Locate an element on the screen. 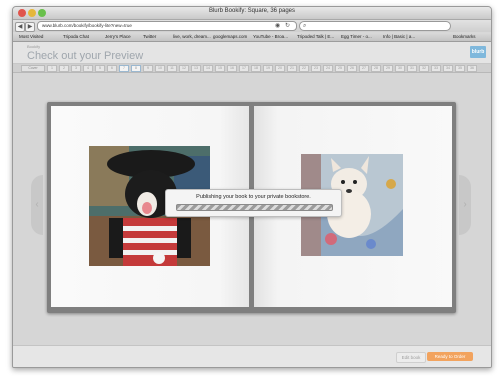 The image size is (500, 376). bookmark-item: Tripoda Chat is located at coordinates (76, 37).